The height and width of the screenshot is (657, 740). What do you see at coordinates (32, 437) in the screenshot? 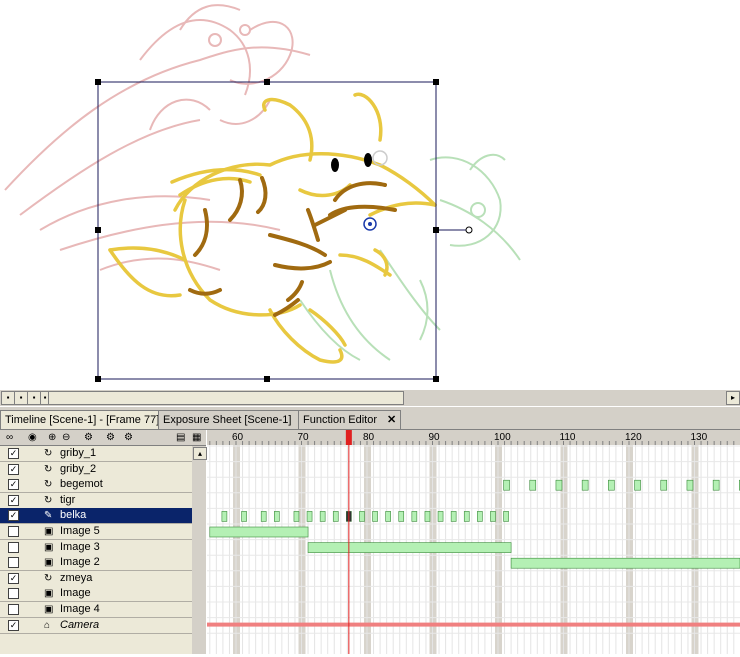
I see `record-icon: ◉` at bounding box center [32, 437].